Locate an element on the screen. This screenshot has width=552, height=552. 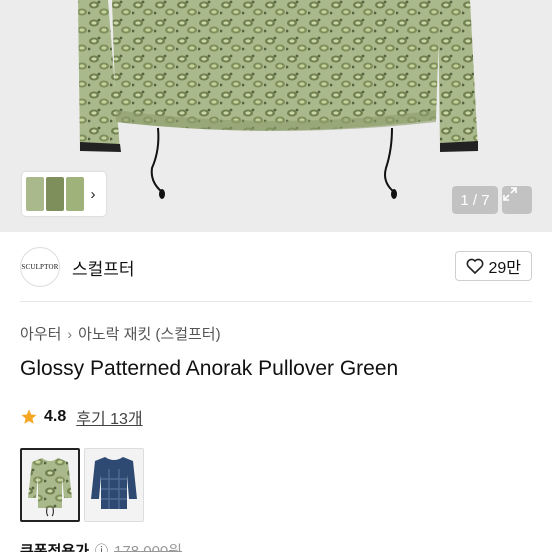
divider is located at coordinates (276, 301).